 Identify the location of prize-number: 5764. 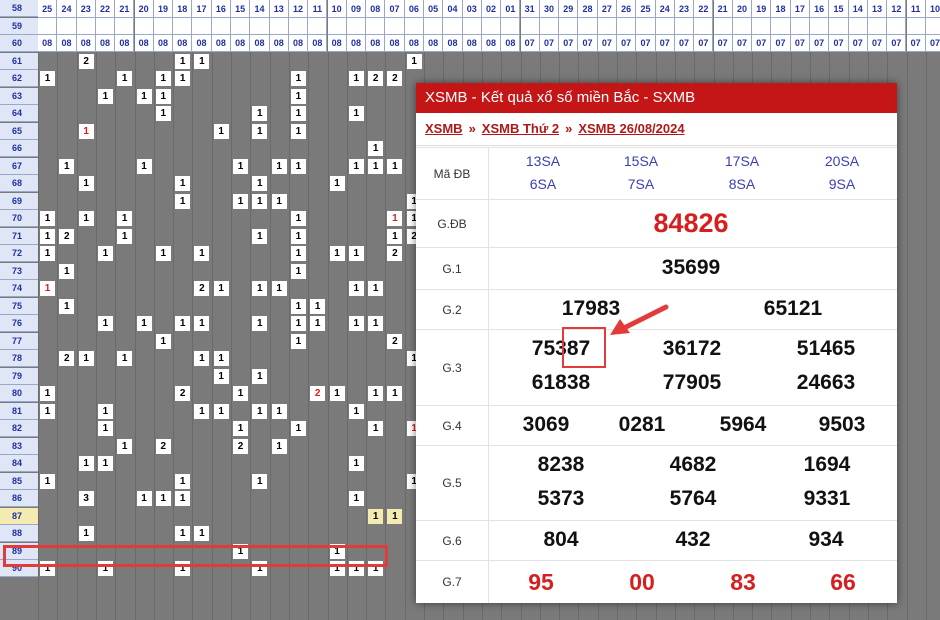
(693, 498).